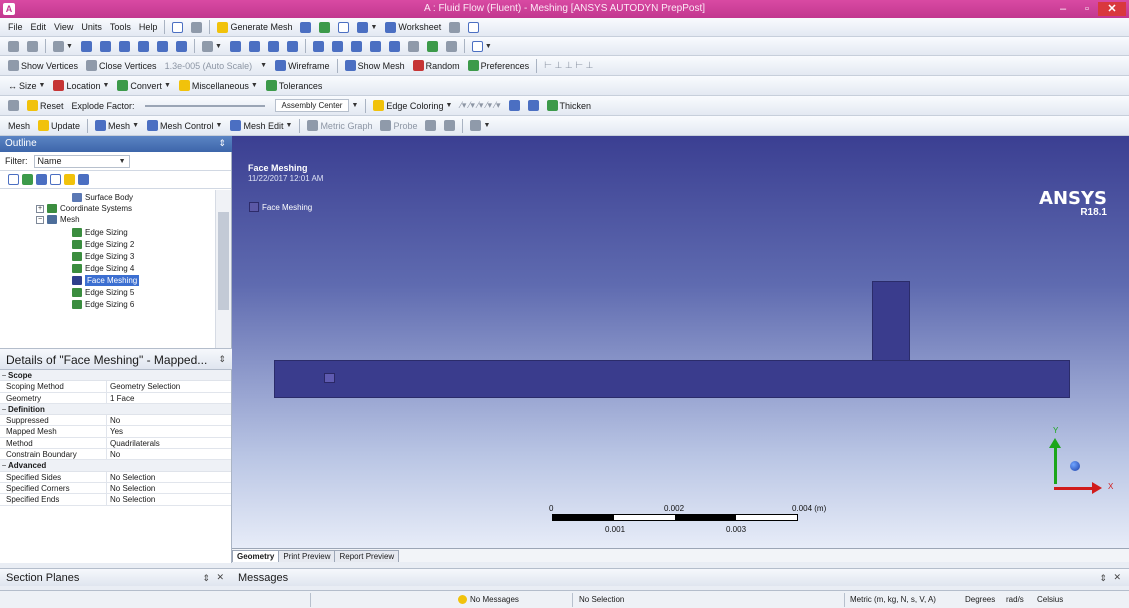 This screenshot has height=608, width=1129. What do you see at coordinates (43, 66) in the screenshot?
I see `show-vertices-button: Show Vertices` at bounding box center [43, 66].